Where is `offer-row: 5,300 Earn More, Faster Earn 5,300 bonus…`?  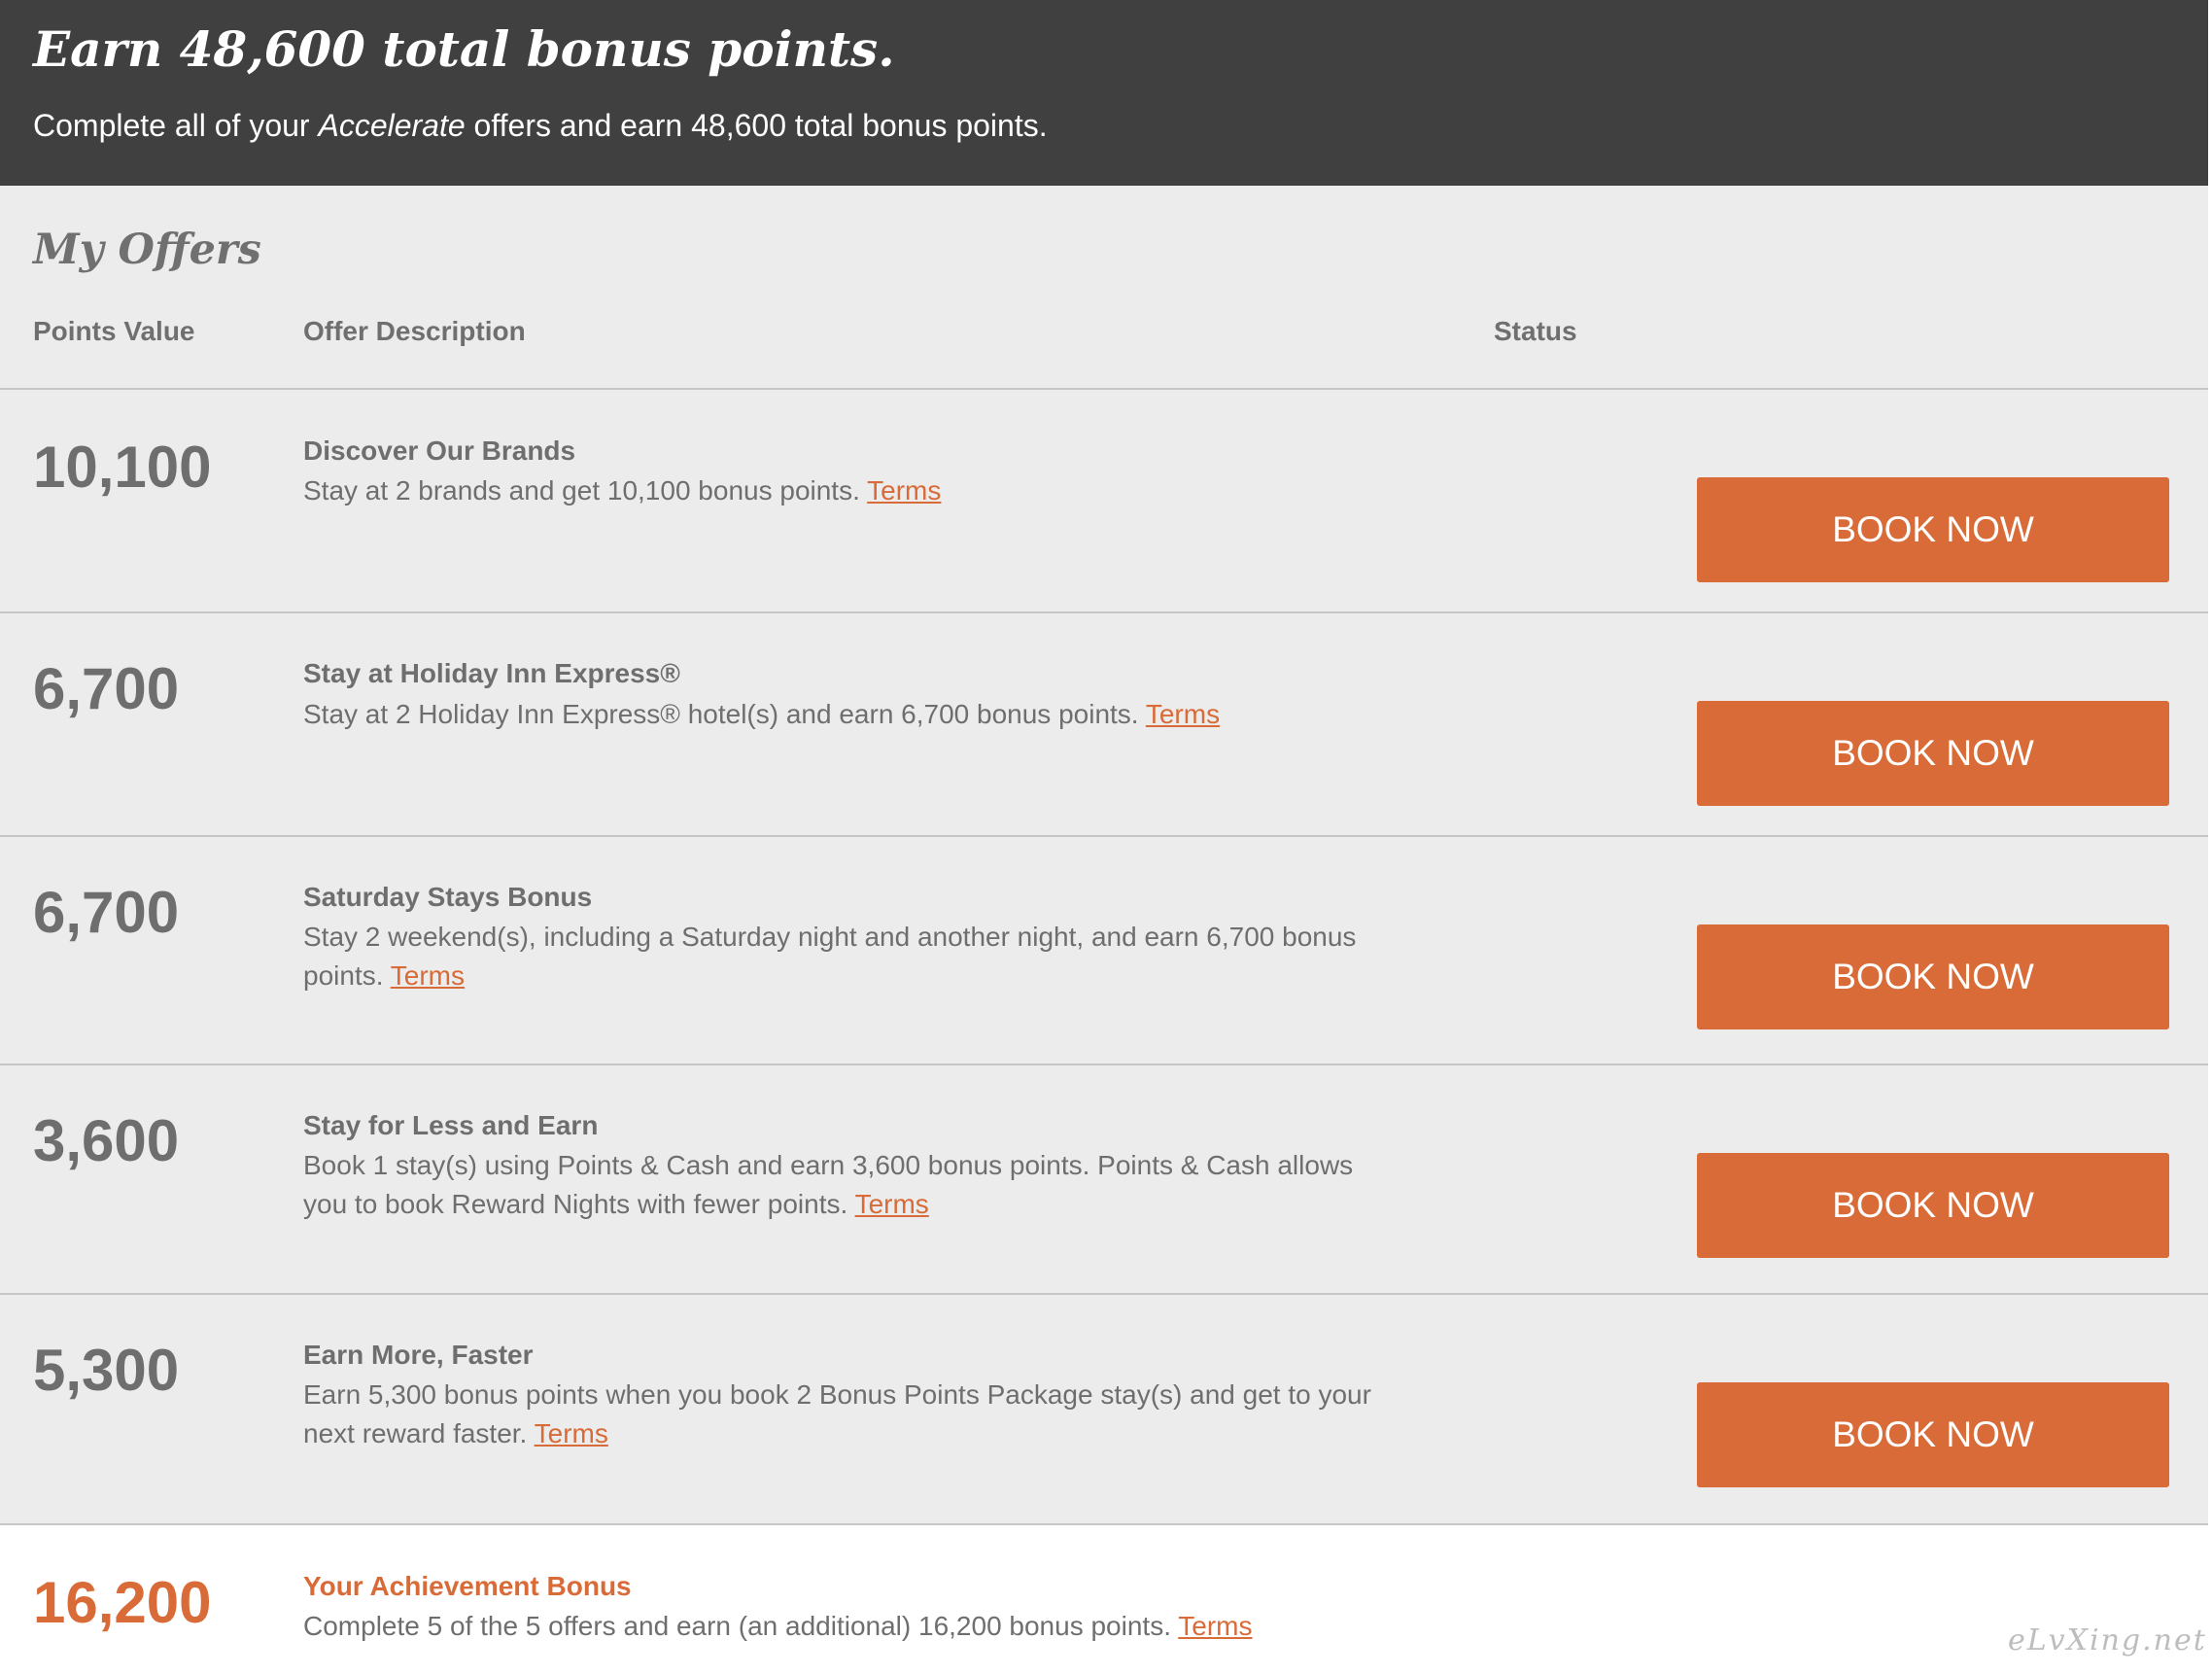
offer-row: 5,300 Earn More, Faster Earn 5,300 bonus… is located at coordinates (1104, 1410).